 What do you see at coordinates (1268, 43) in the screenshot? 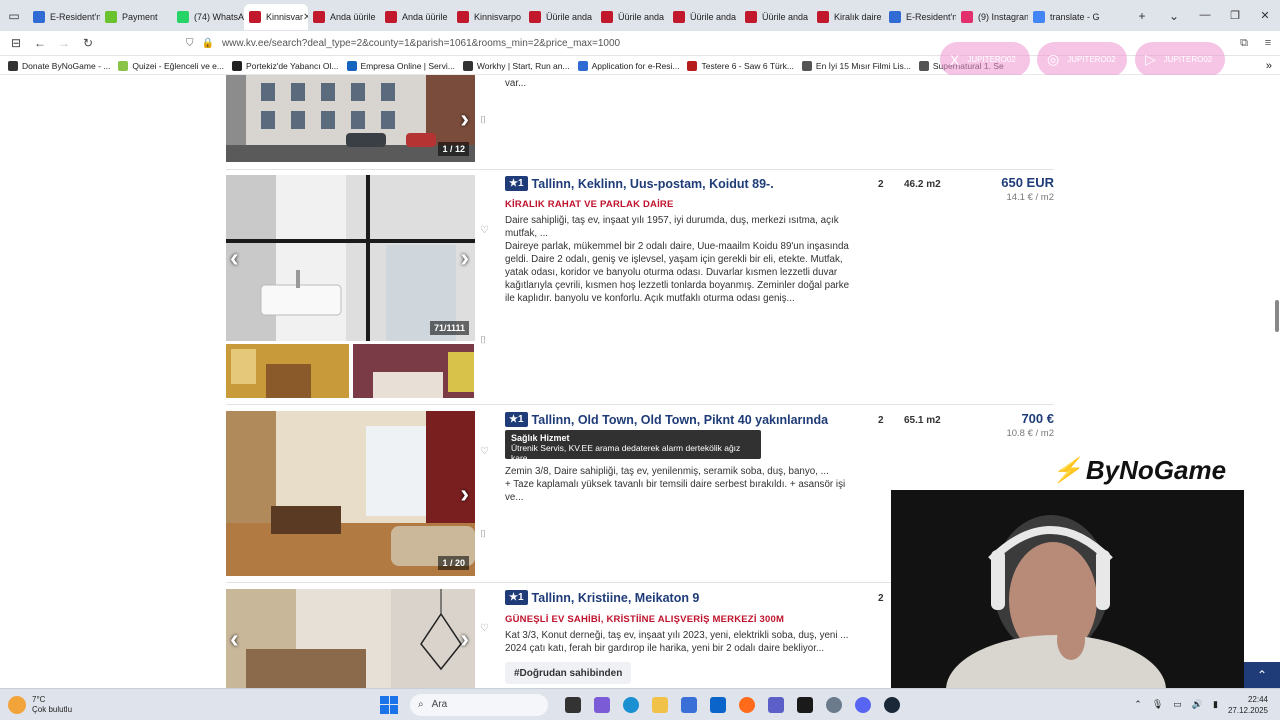
I see `menu-icon: ≡` at bounding box center [1268, 43].